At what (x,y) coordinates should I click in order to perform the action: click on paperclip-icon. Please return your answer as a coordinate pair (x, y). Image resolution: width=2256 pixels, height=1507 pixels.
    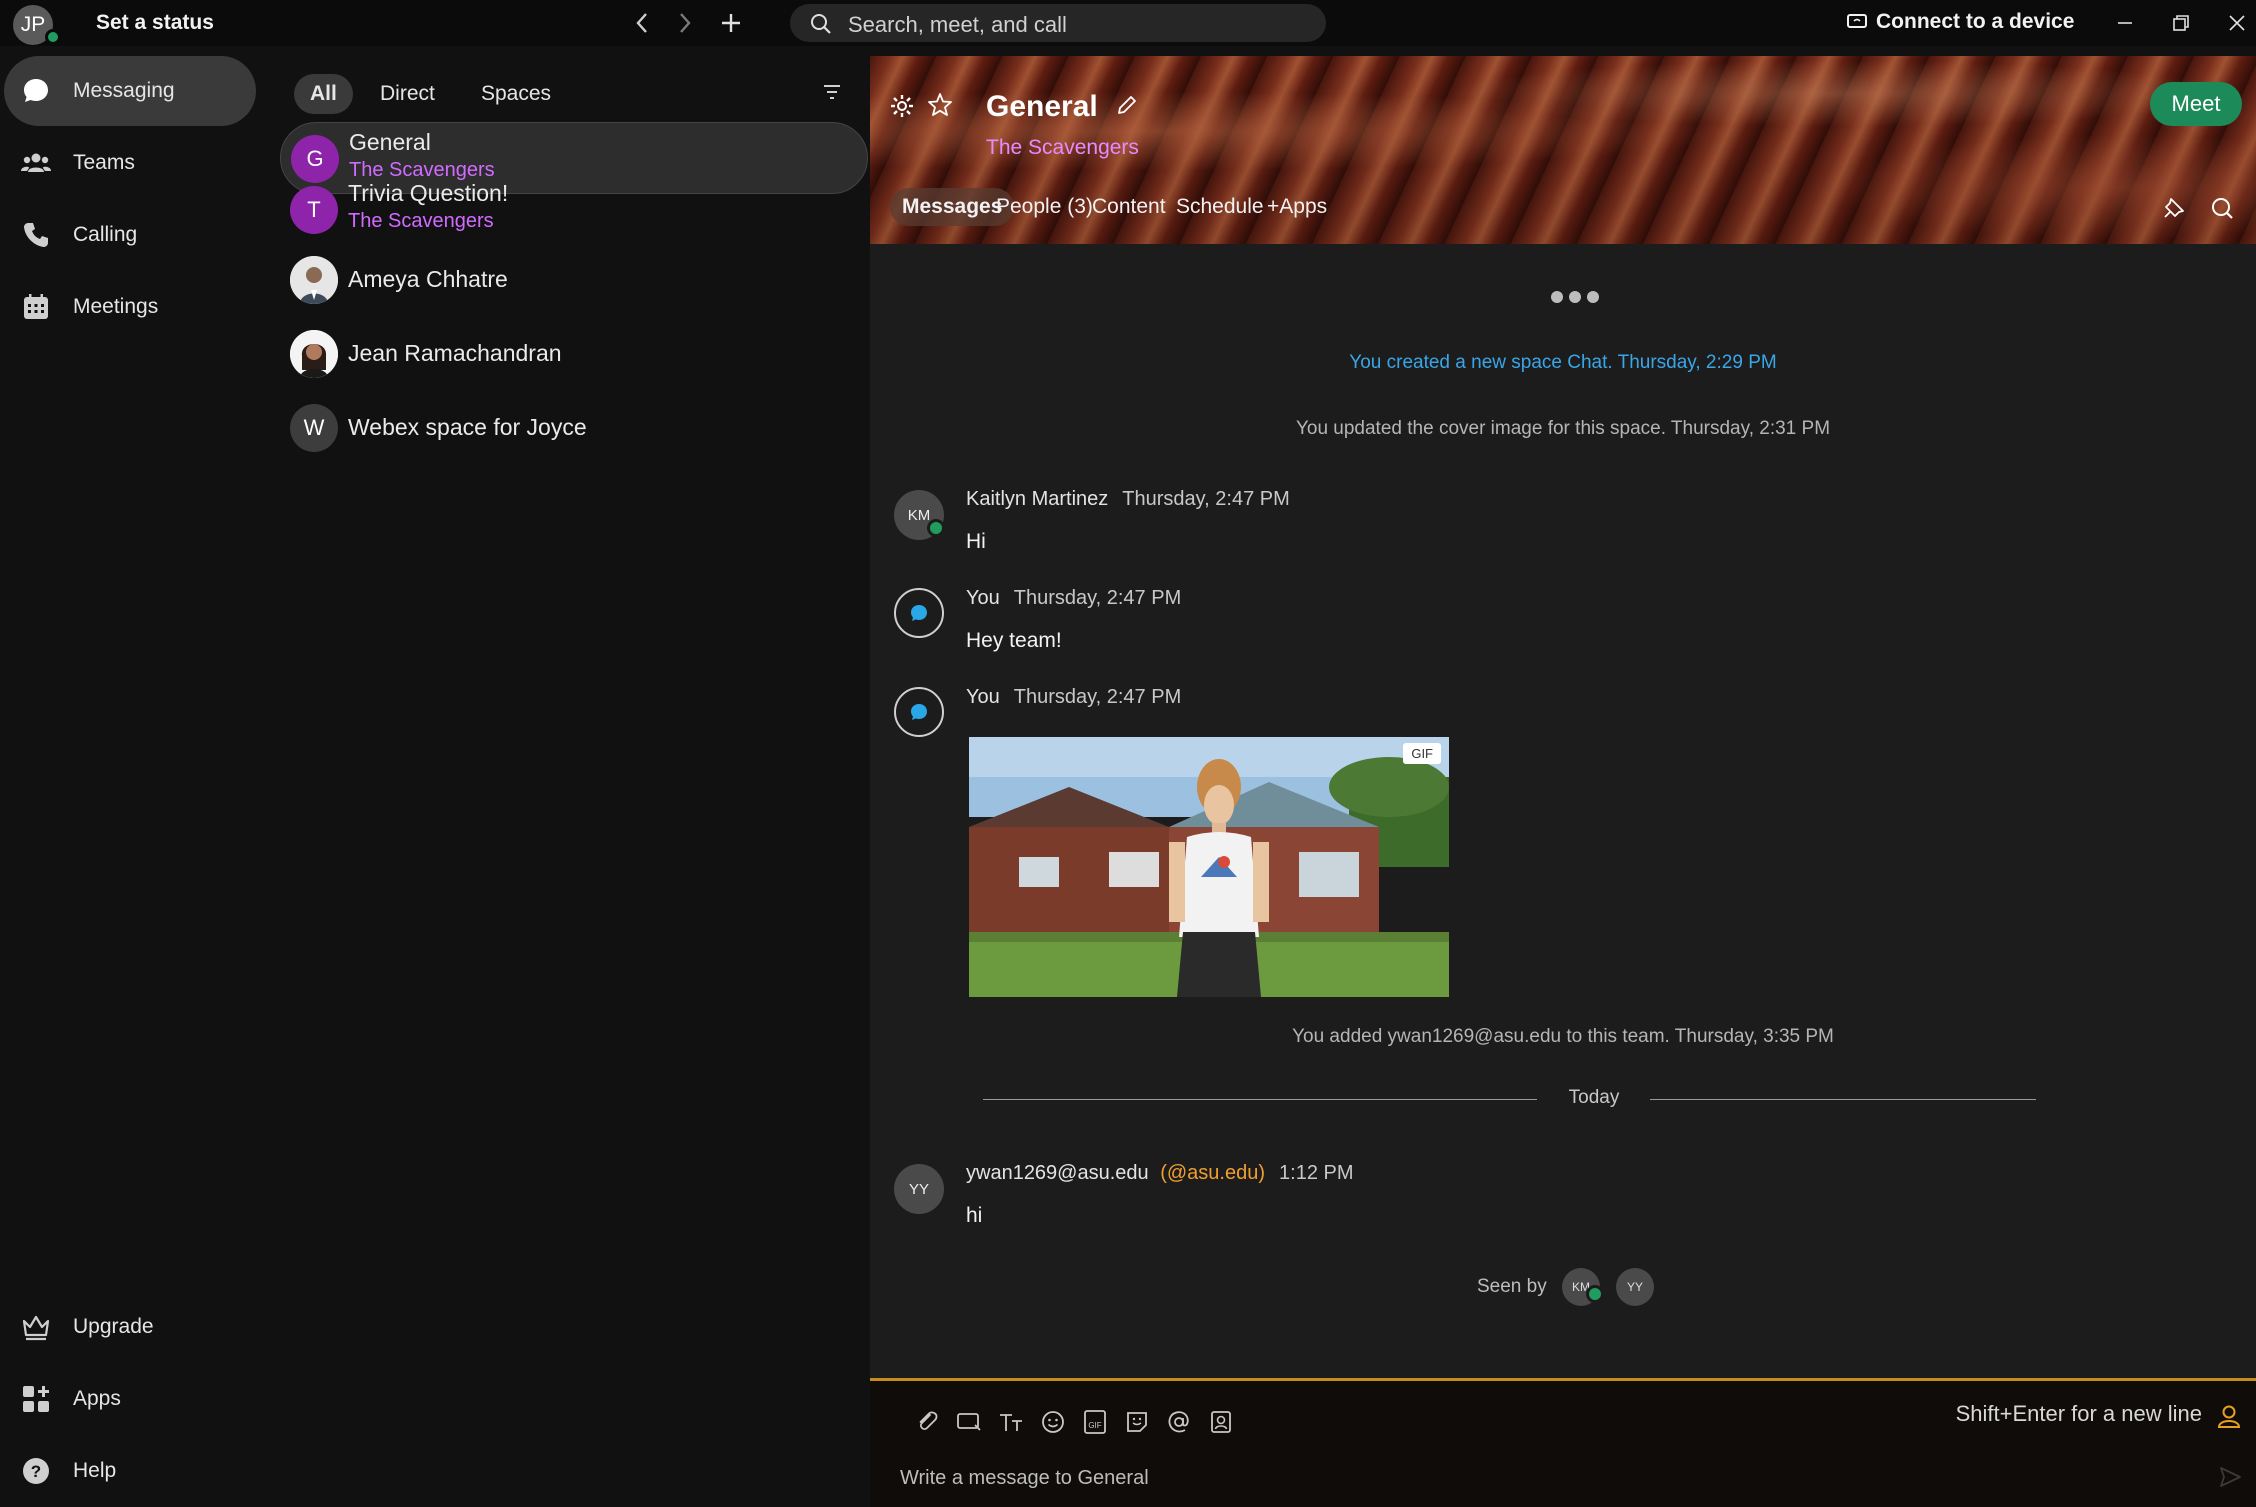
    Looking at the image, I should click on (928, 1421).